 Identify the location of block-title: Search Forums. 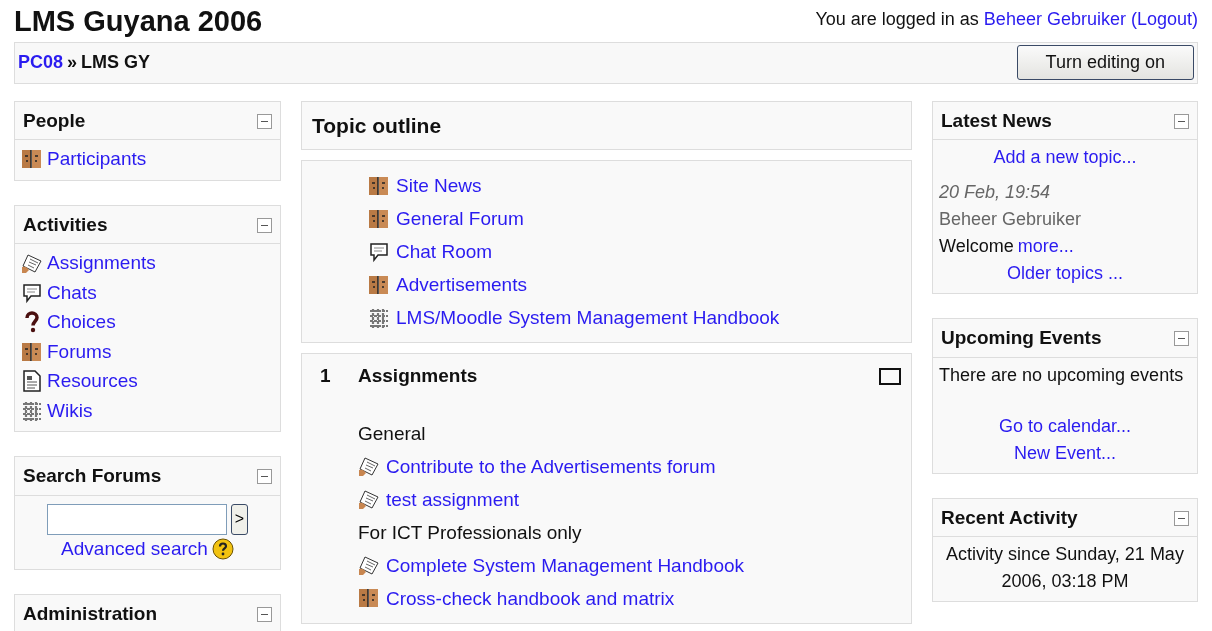
(92, 476).